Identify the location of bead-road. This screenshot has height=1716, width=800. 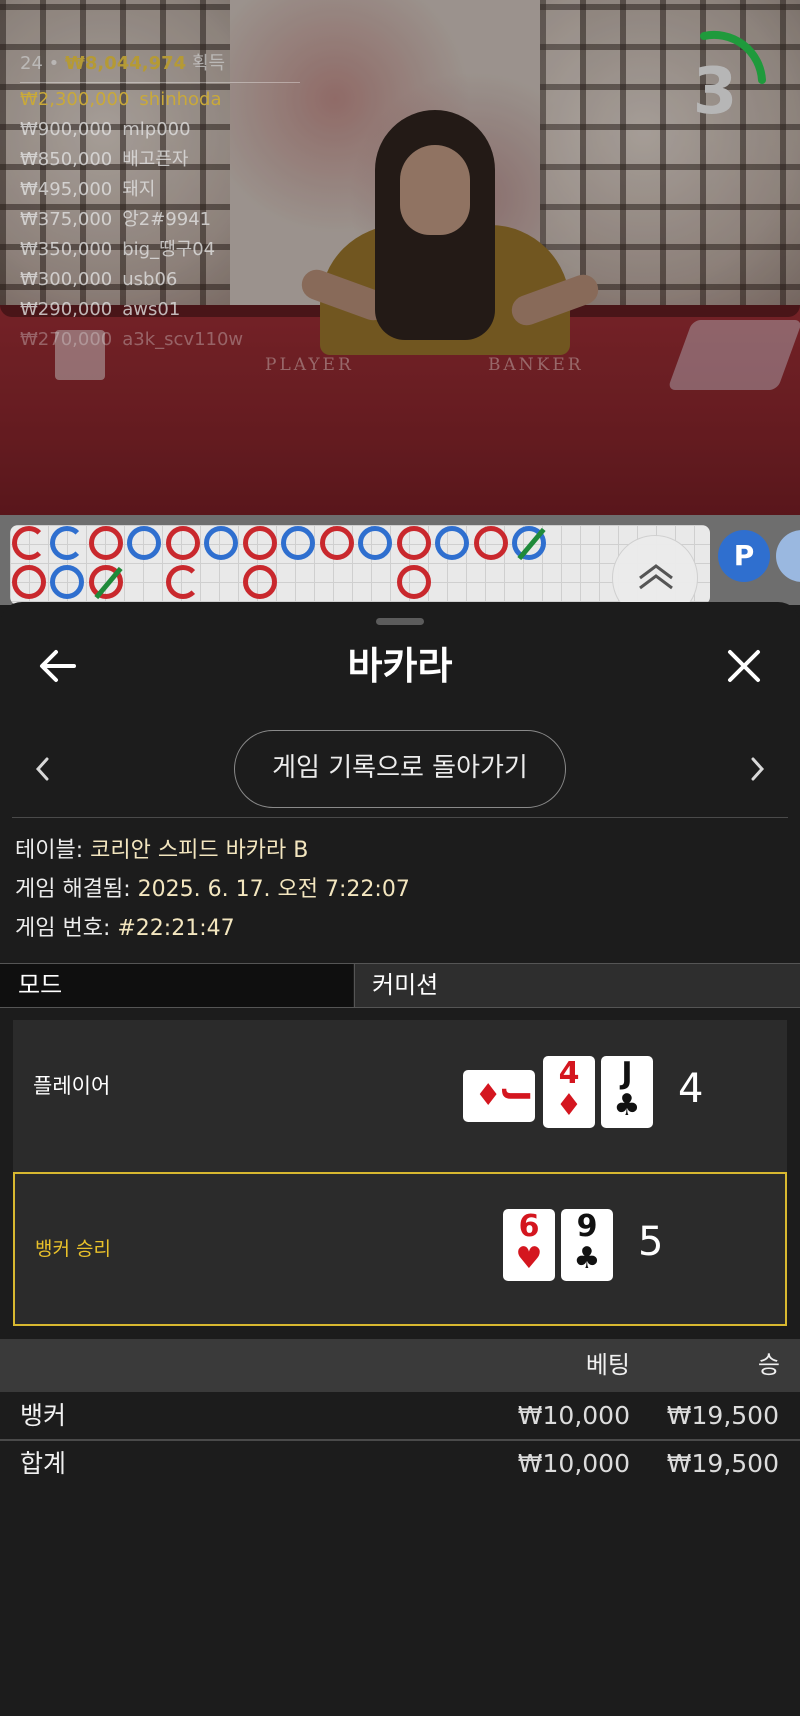
(360, 565).